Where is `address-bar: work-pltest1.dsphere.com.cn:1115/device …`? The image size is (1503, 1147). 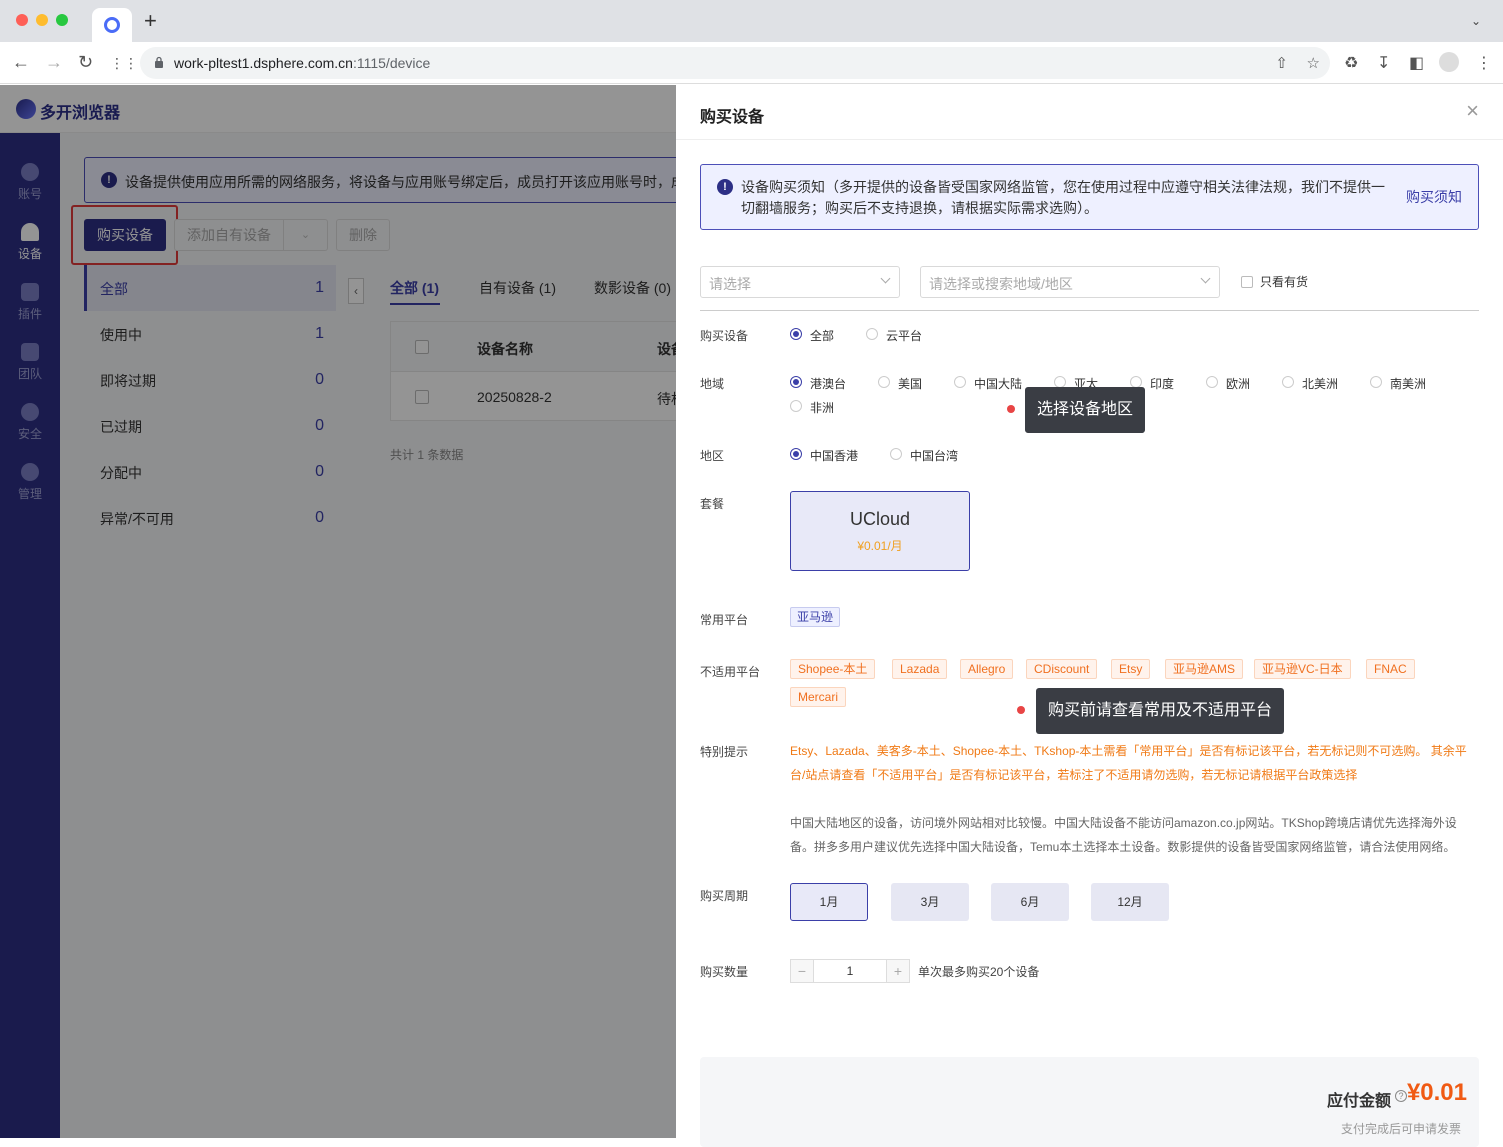 address-bar: work-pltest1.dsphere.com.cn:1115/device … is located at coordinates (735, 63).